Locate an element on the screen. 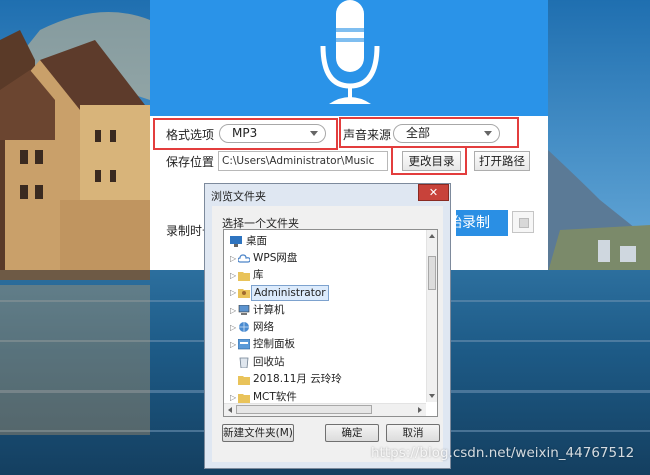 This screenshot has height=475, width=650. open-path-button: 打开路径 is located at coordinates (502, 161).